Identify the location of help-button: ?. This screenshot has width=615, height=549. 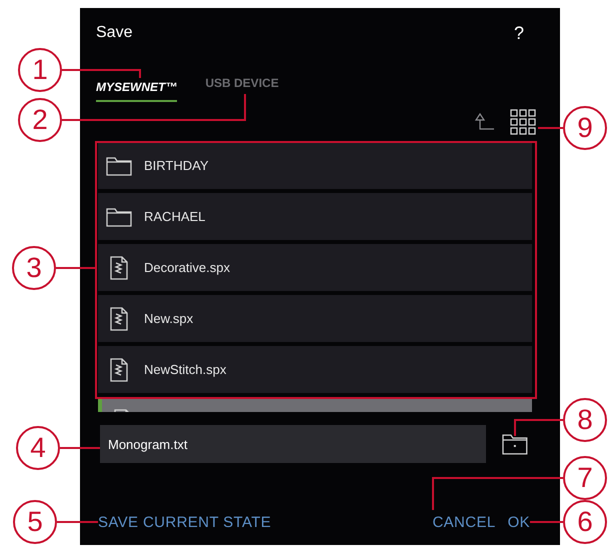
(519, 33).